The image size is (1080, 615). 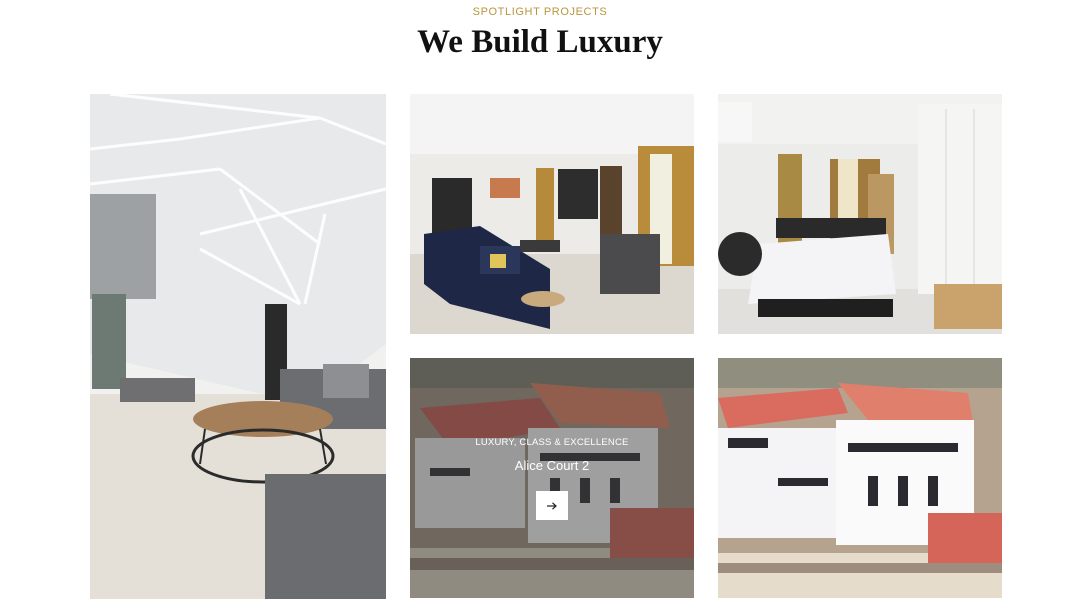 I want to click on project-tile-living-room-sofa, so click(x=552, y=214).